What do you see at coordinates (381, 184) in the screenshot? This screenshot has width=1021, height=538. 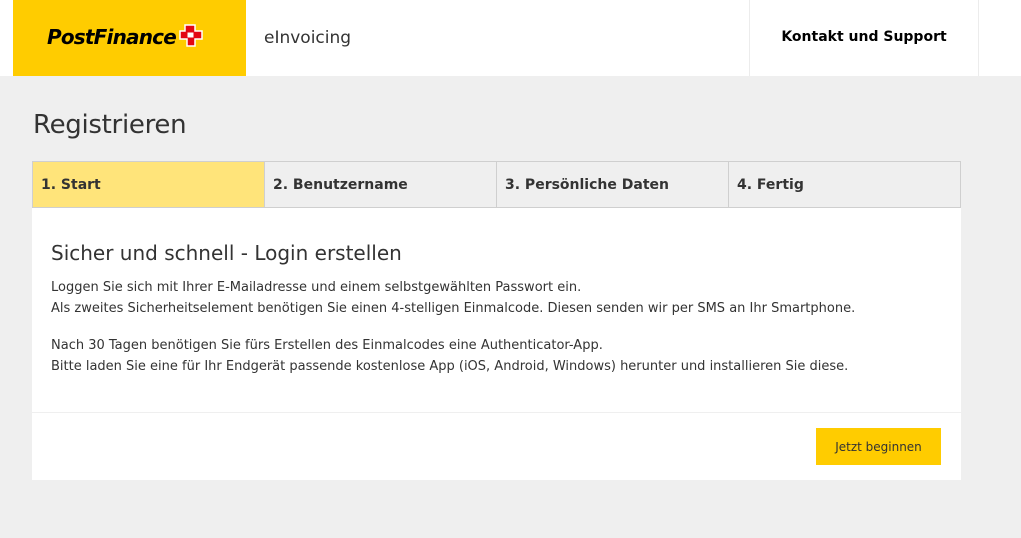 I see `step-username: 2. Benutzername` at bounding box center [381, 184].